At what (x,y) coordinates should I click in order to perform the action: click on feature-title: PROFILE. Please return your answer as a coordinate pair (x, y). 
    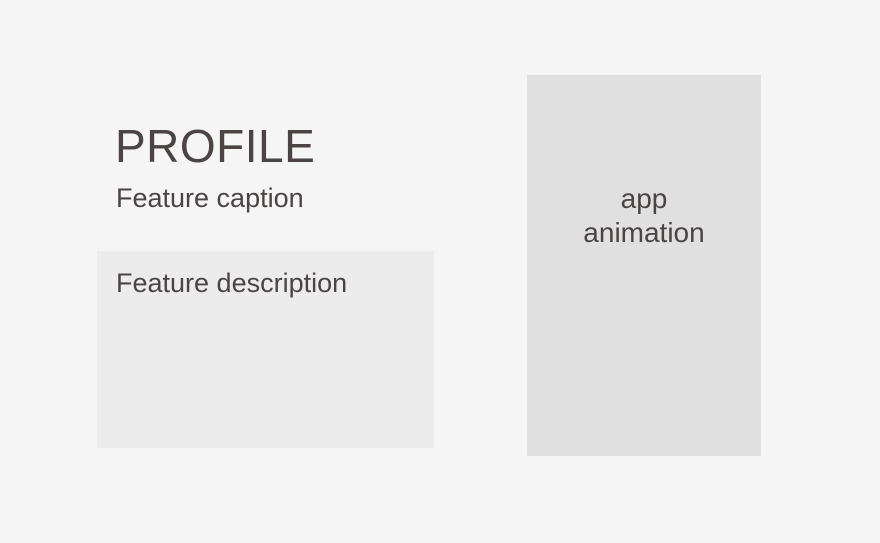
    Looking at the image, I should click on (215, 146).